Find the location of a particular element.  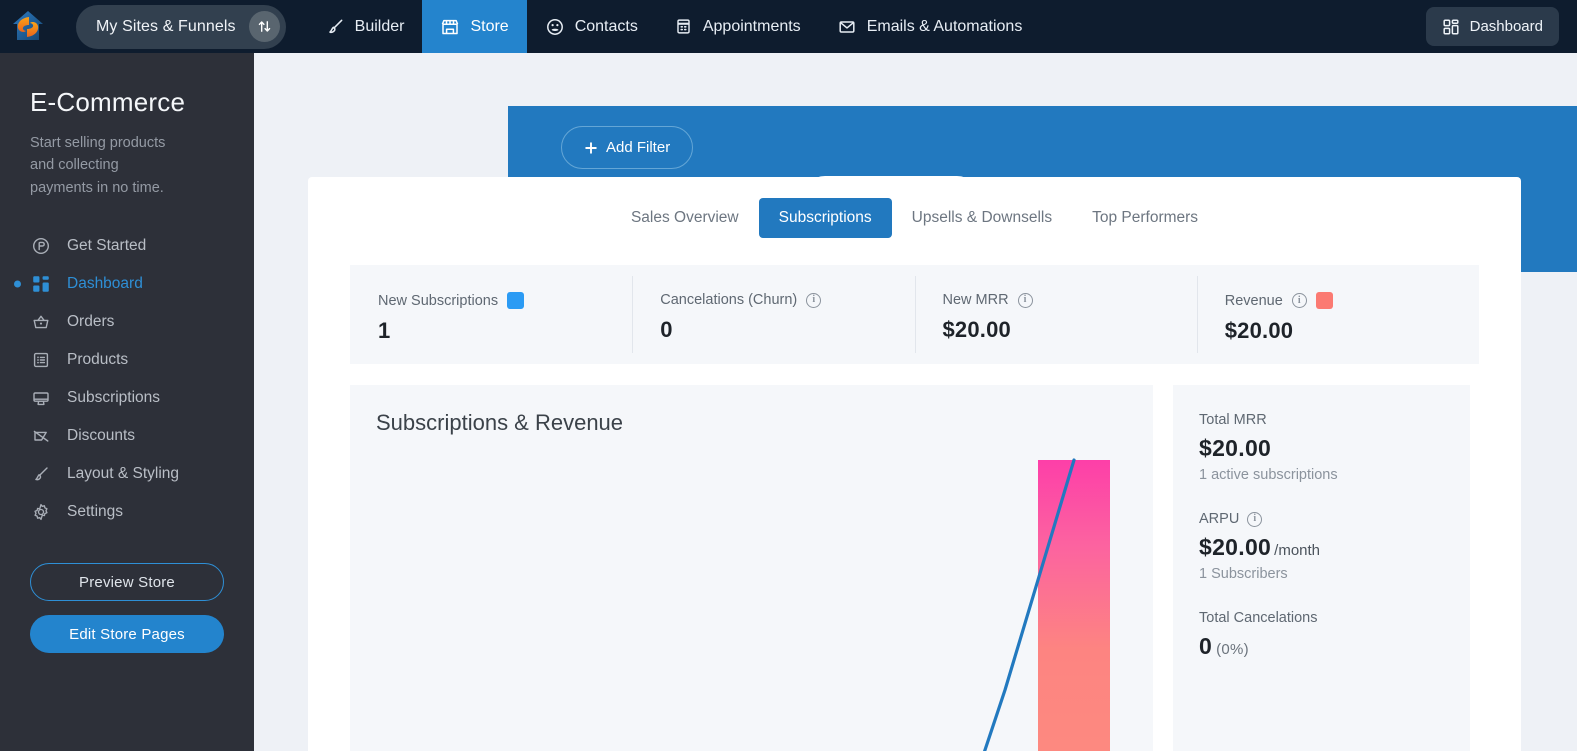

nav-item-builder: Builder is located at coordinates (365, 26).